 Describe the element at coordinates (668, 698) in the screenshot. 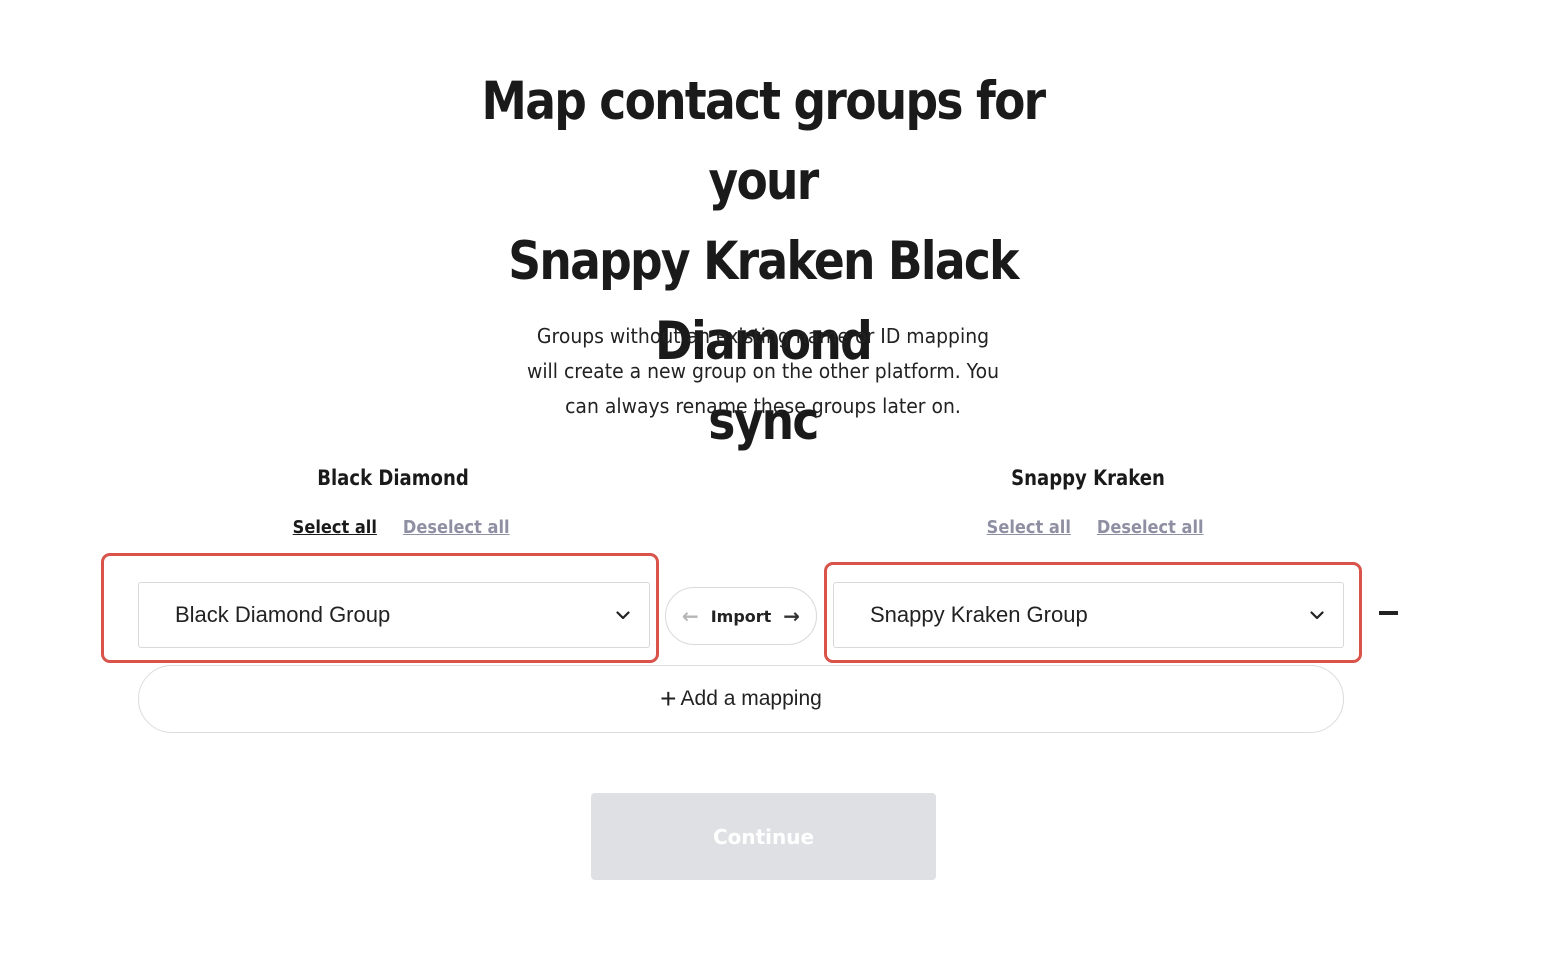

I see `plus-icon: +` at that location.